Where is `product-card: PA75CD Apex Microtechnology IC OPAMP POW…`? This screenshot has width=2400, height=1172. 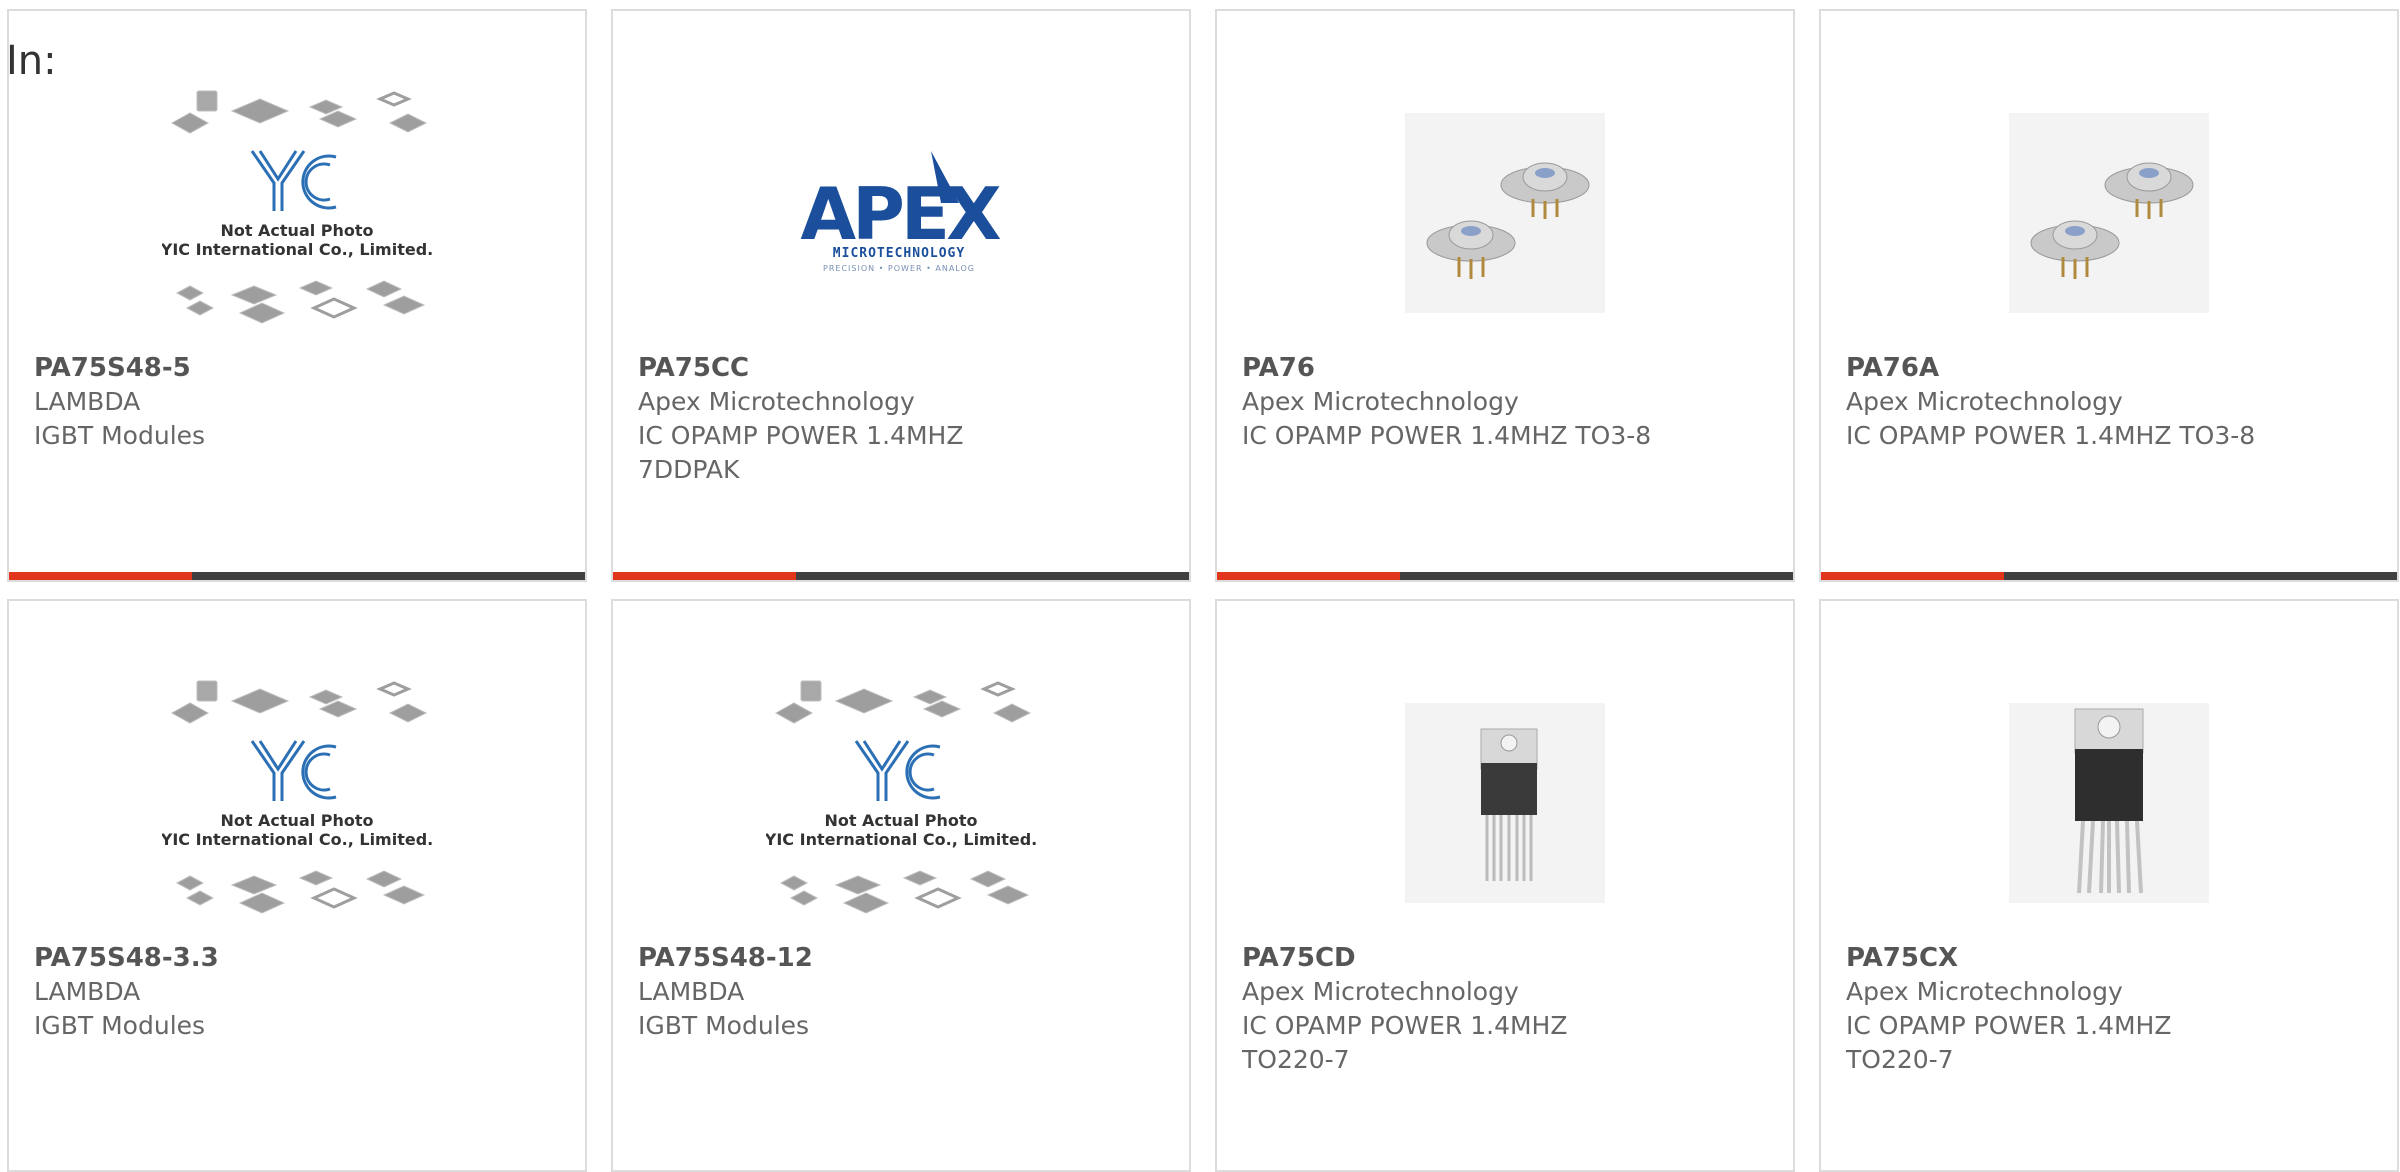
product-card: PA75CD Apex Microtechnology IC OPAMP POW… is located at coordinates (1505, 885).